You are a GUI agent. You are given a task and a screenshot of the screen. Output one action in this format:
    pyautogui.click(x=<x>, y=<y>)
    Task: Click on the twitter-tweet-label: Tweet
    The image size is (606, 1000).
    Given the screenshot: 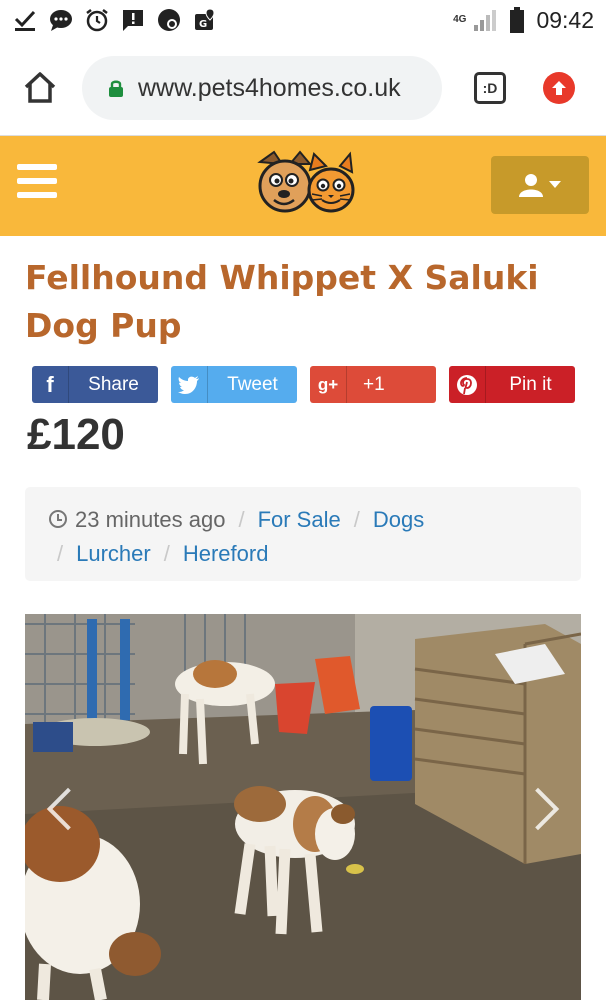 What is the action you would take?
    pyautogui.click(x=252, y=384)
    